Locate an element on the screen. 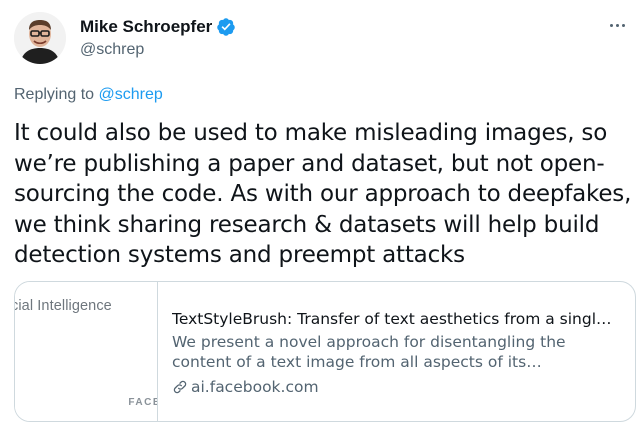  card-thumbnail: cial Intelligence FACE is located at coordinates (86, 351).